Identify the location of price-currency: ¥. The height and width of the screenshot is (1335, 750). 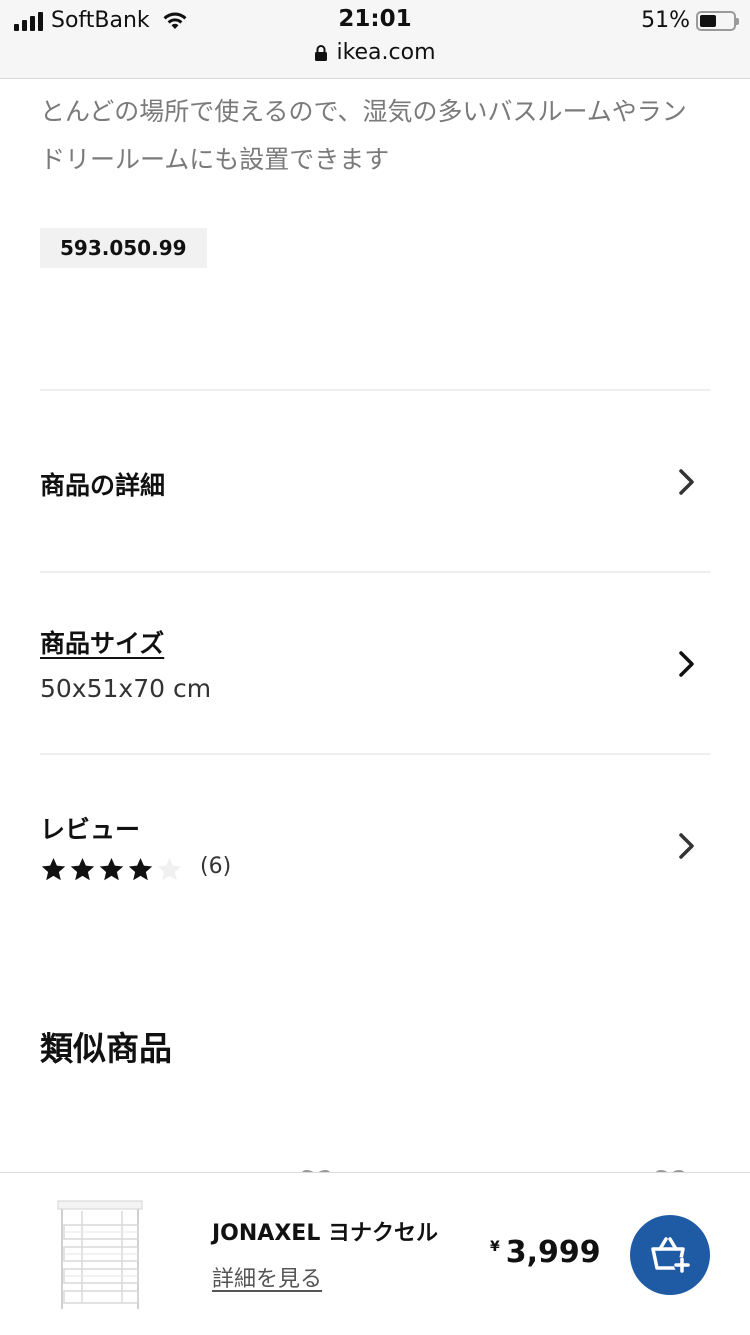
(495, 1247).